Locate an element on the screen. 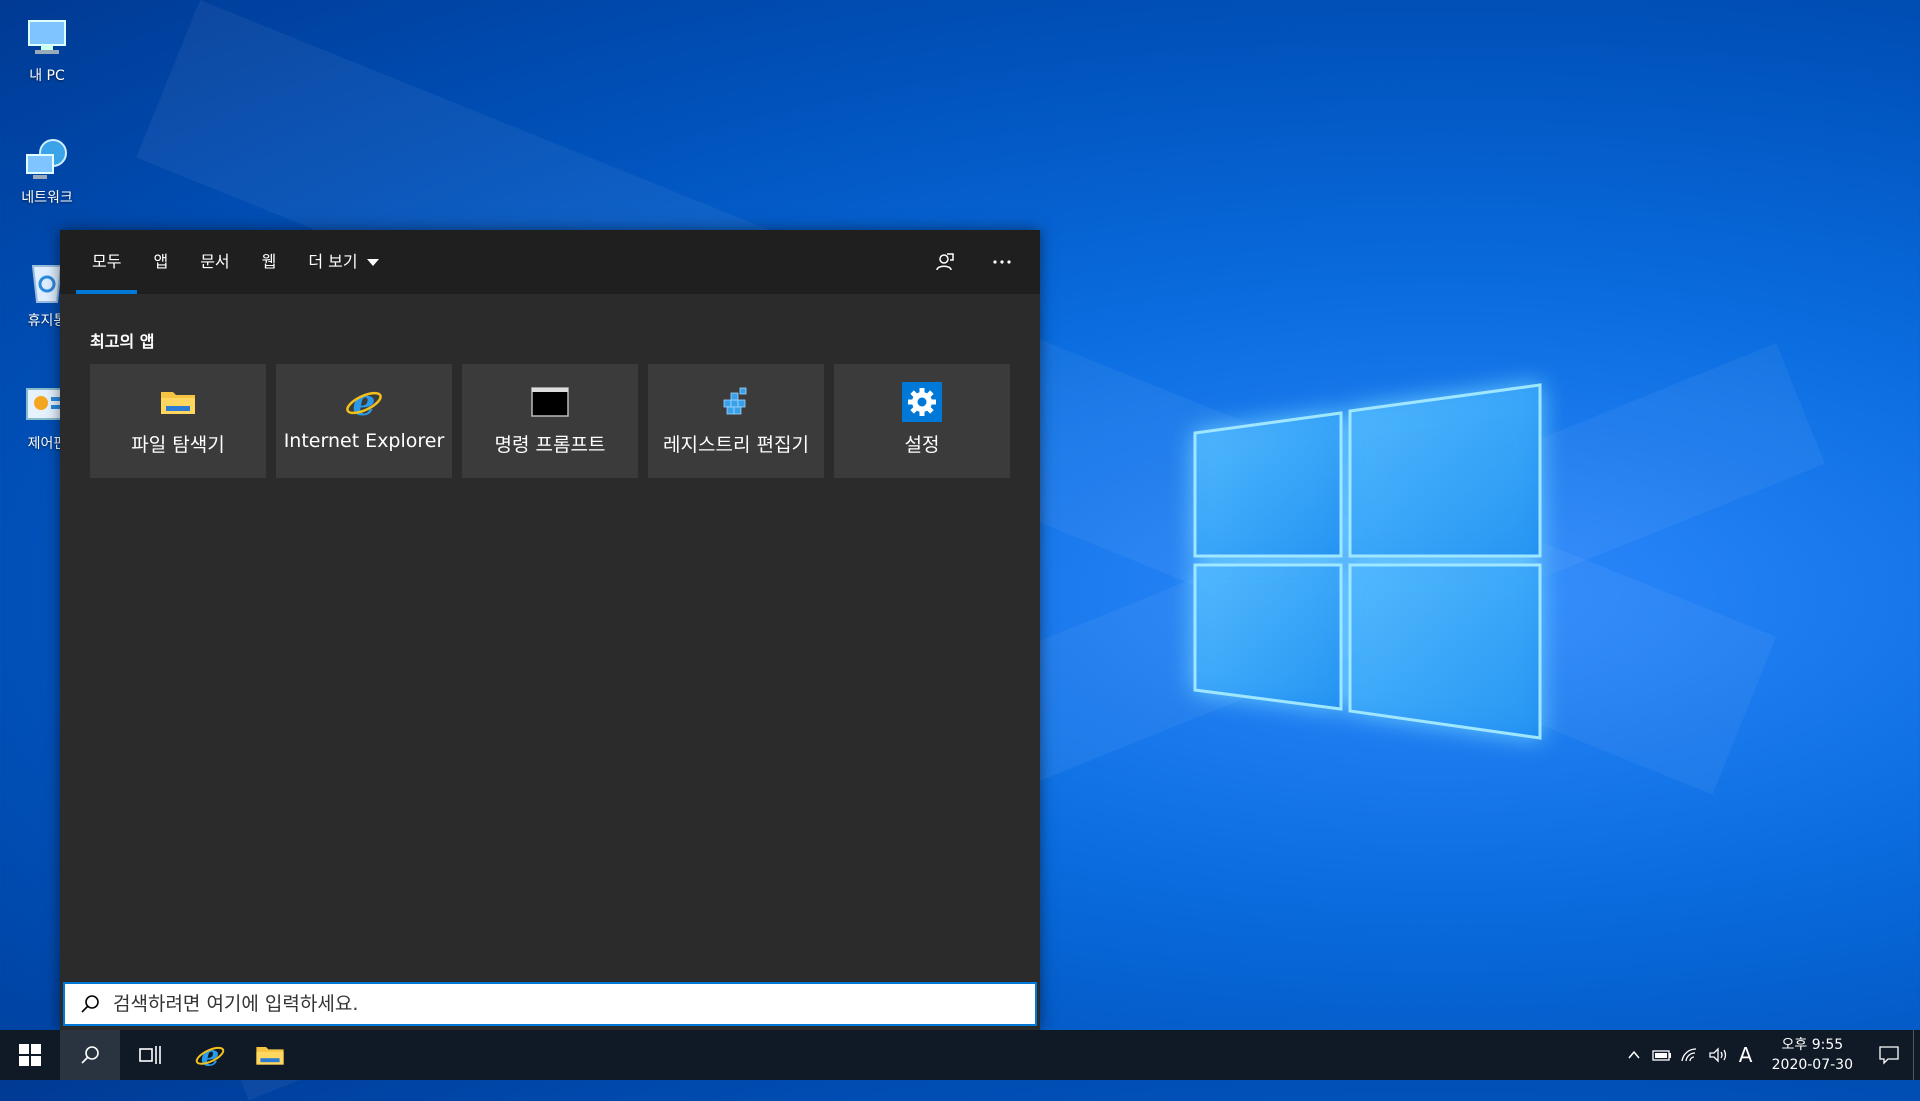 This screenshot has height=1101, width=1920. taskbar-search-button is located at coordinates (90, 1055).